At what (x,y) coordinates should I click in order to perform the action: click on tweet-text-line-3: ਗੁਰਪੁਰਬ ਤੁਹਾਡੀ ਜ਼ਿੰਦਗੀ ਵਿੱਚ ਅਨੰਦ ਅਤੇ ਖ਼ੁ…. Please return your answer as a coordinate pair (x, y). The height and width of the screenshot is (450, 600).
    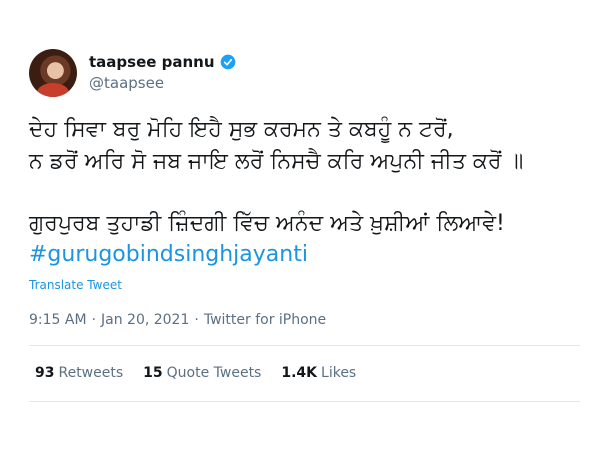
    Looking at the image, I should click on (267, 223).